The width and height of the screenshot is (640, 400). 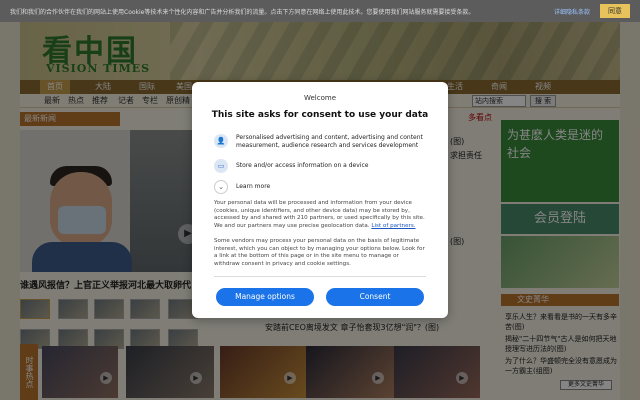 I want to click on privacy-terms-link: 详细隐私条款, so click(x=572, y=11).